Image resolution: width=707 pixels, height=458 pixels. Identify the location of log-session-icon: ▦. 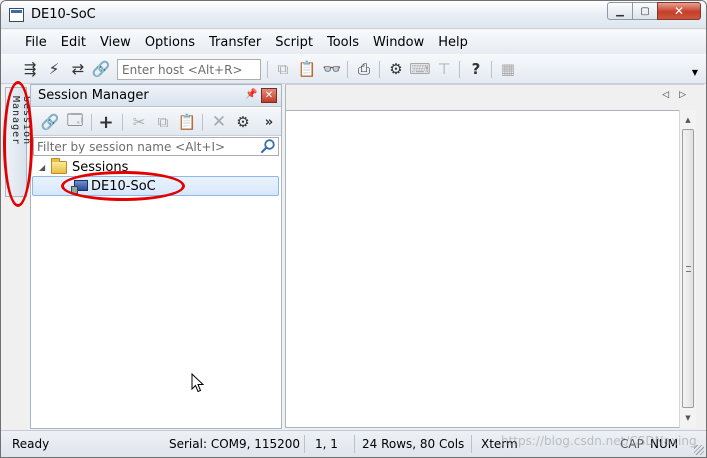
(508, 69).